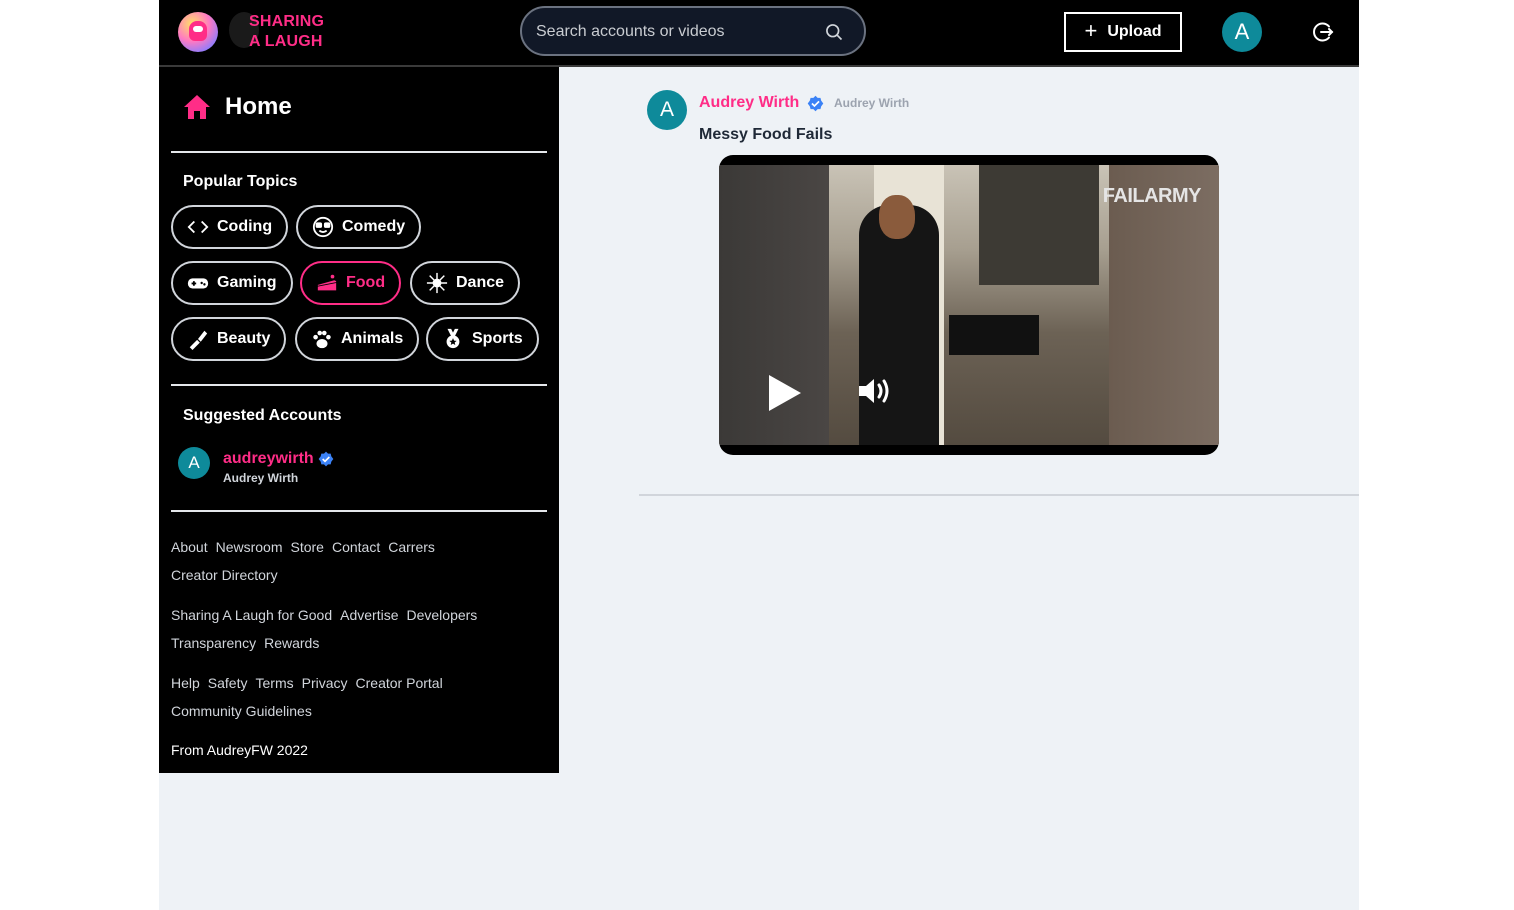 Image resolution: width=1514 pixels, height=910 pixels. Describe the element at coordinates (453, 338) in the screenshot. I see `medal-icon` at that location.